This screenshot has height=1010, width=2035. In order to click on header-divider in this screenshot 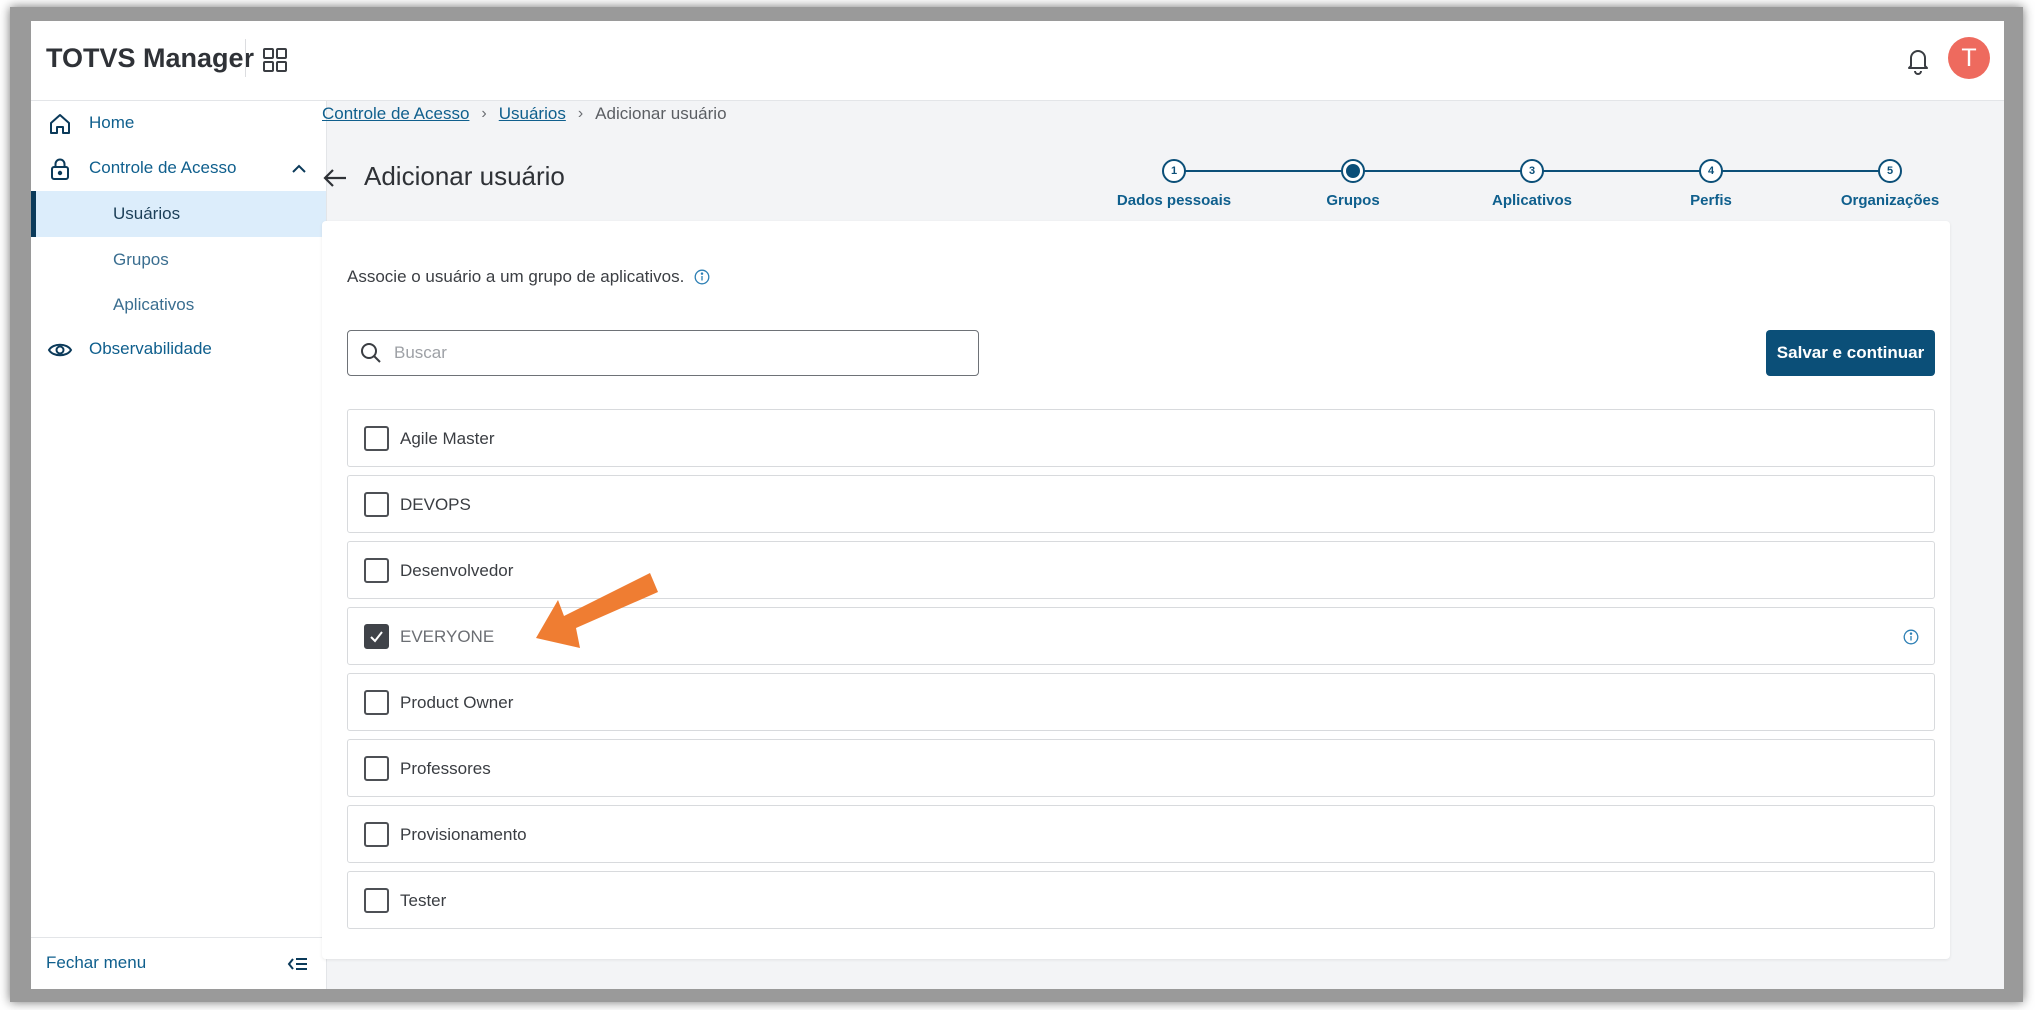, I will do `click(245, 58)`.